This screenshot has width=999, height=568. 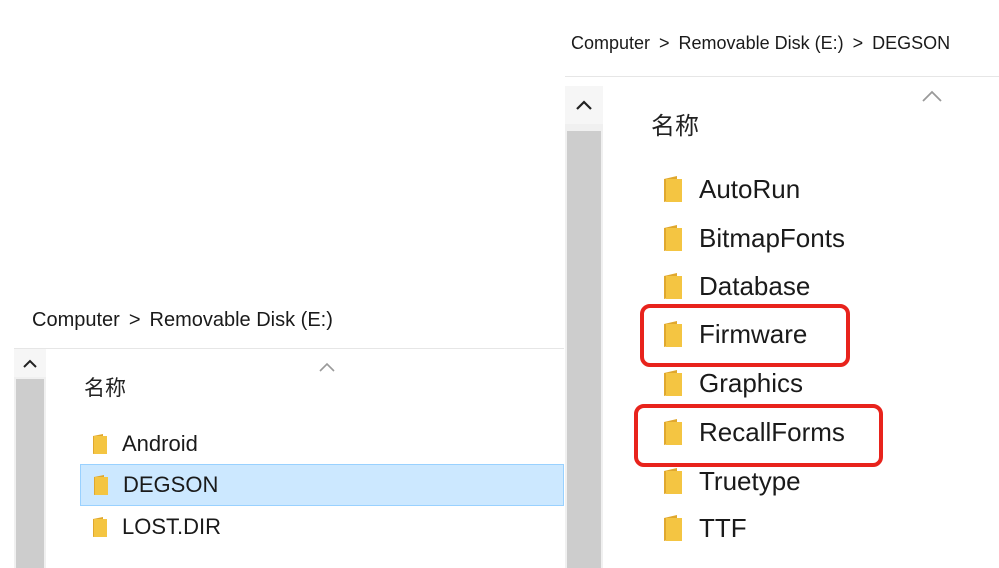 What do you see at coordinates (750, 480) in the screenshot?
I see `list-item-label: Truetype` at bounding box center [750, 480].